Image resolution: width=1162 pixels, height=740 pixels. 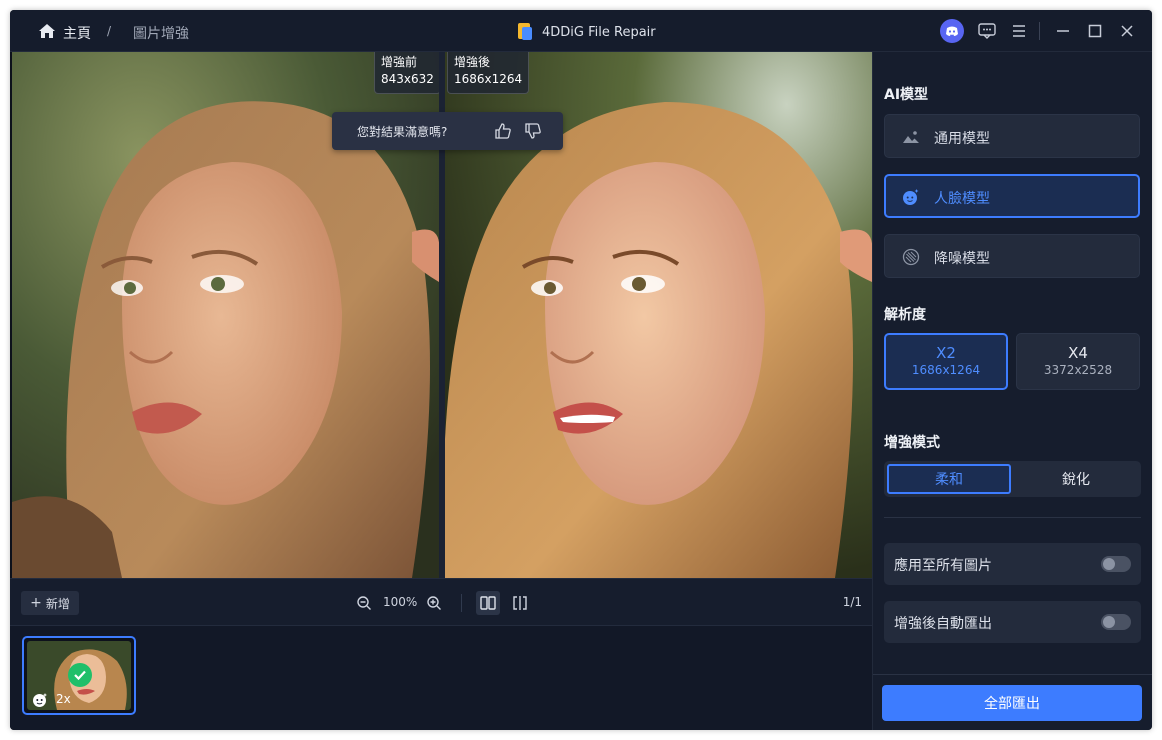 I want to click on discord-icon, so click(x=952, y=31).